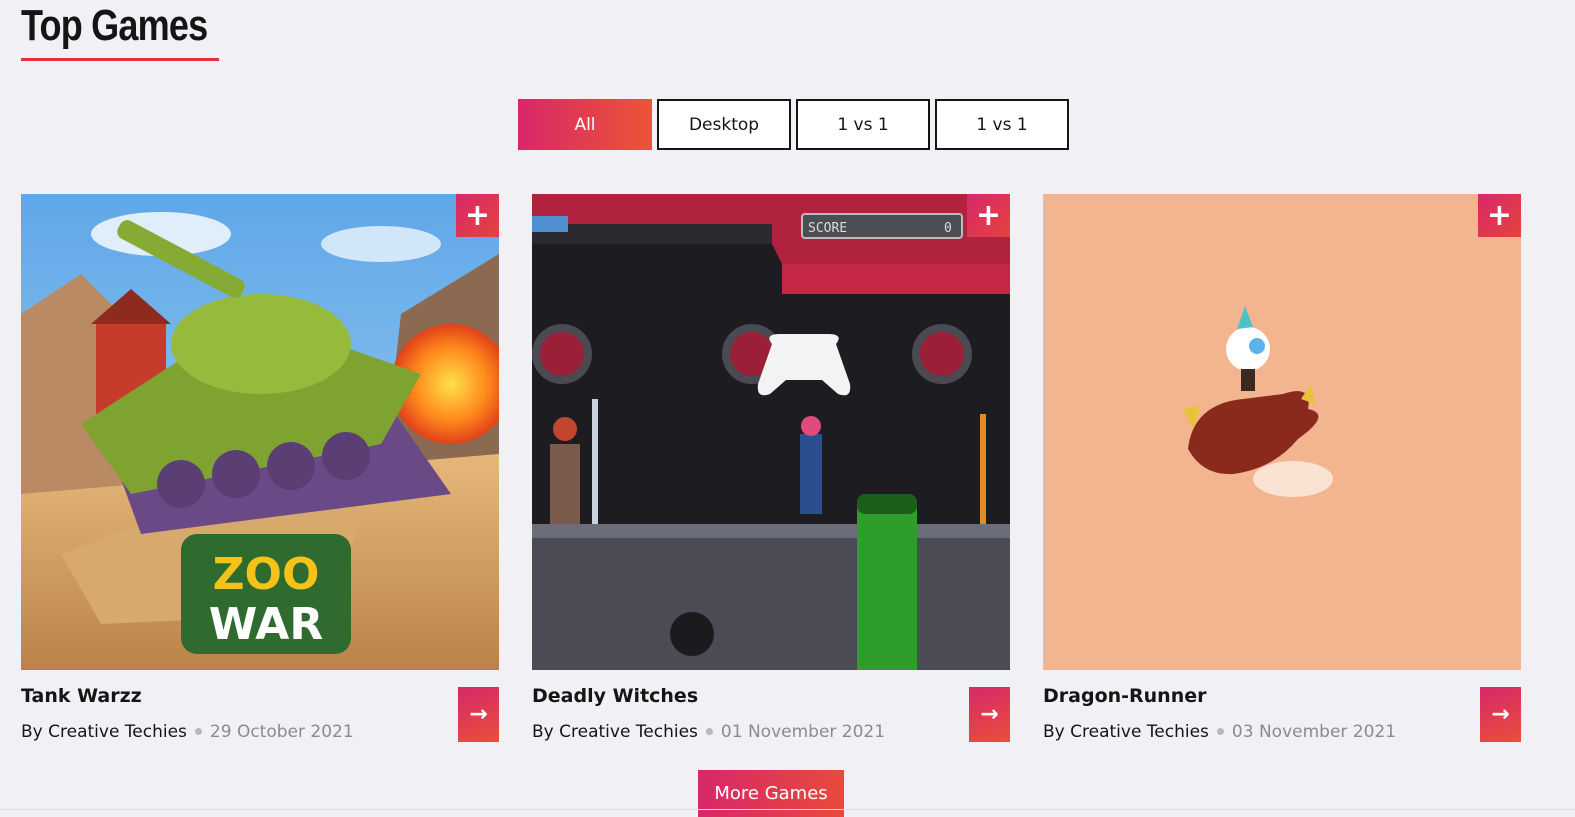  Describe the element at coordinates (114, 25) in the screenshot. I see `section-title: Top Games` at that location.